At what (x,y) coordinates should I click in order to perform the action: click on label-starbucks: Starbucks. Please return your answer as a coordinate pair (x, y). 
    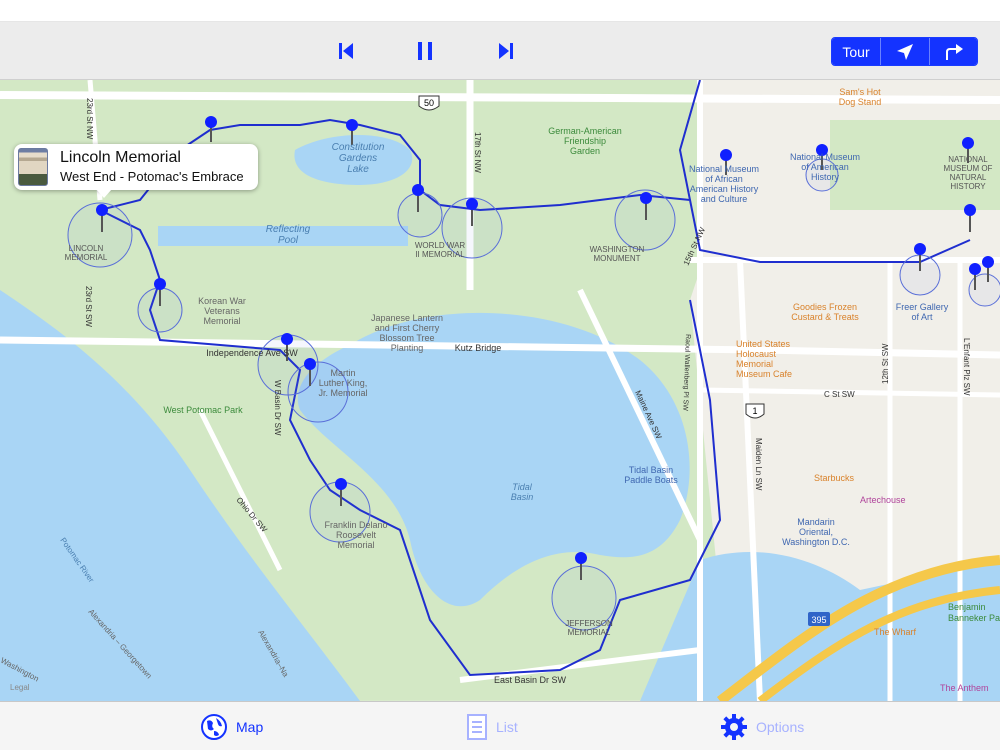
    Looking at the image, I should click on (834, 478).